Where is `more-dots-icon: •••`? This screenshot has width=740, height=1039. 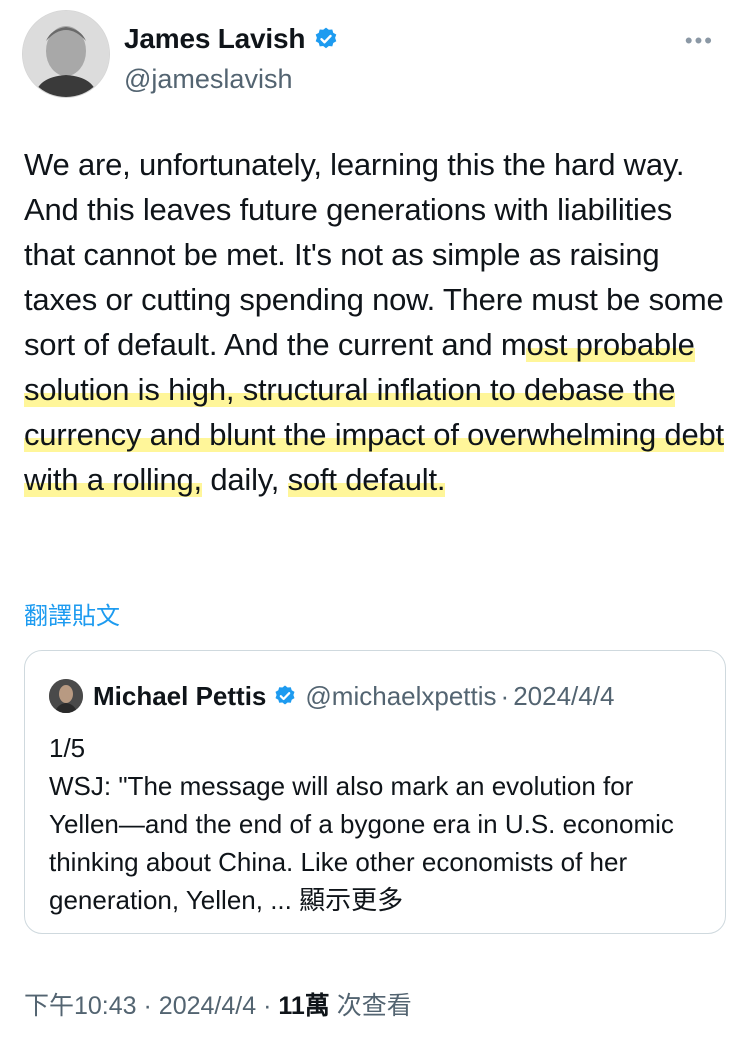
more-dots-icon: ••• is located at coordinates (699, 41).